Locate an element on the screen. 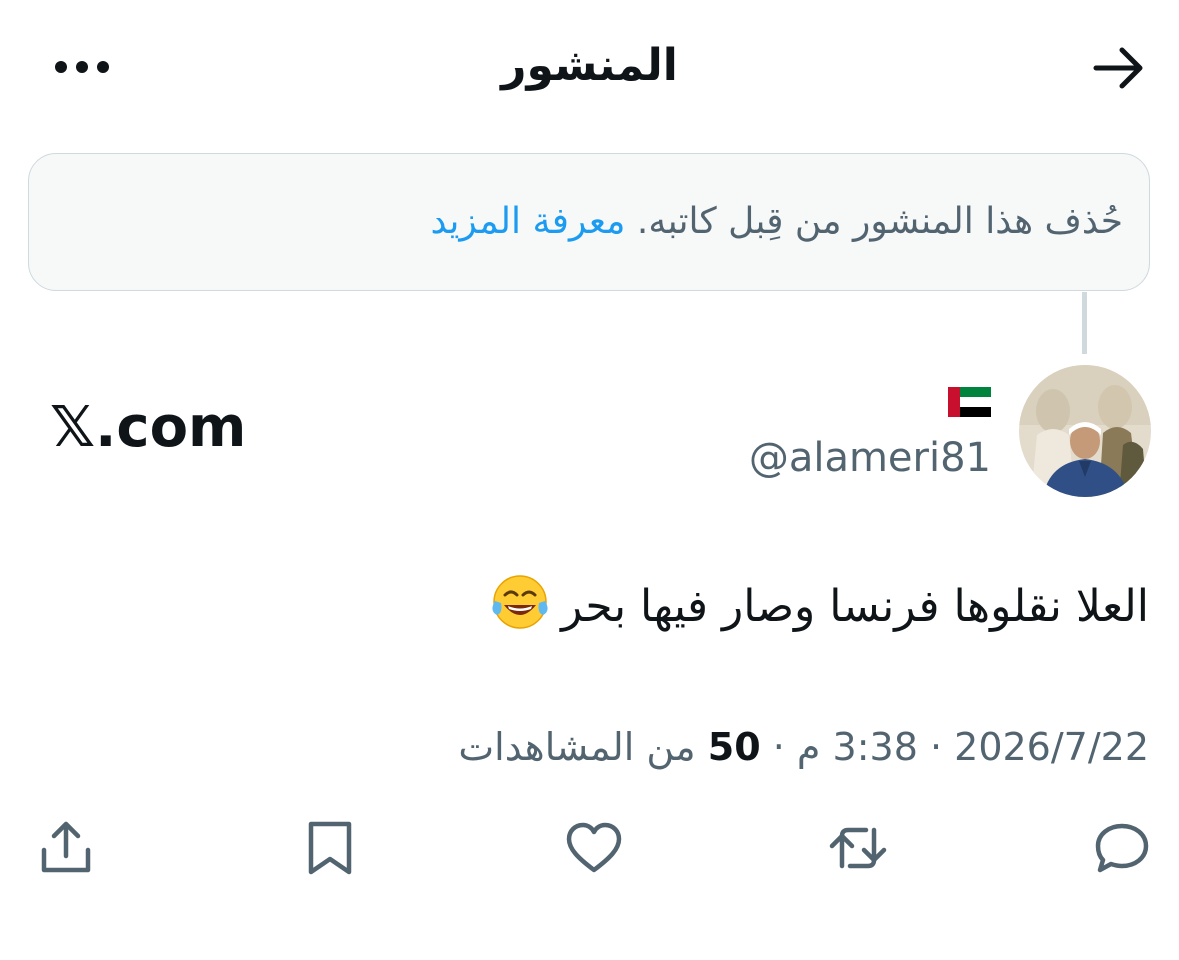 The image size is (1179, 960). author-handle: @alameri81 is located at coordinates (870, 458).